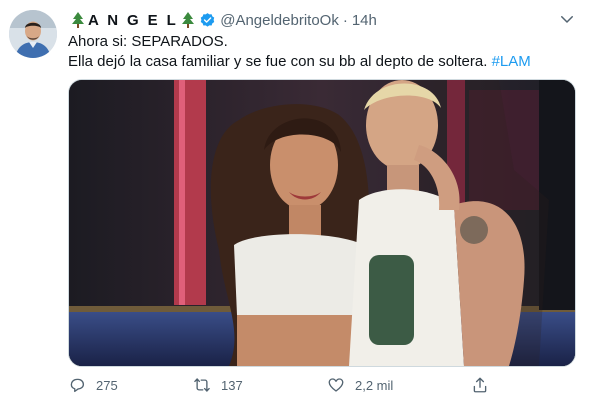 This screenshot has width=592, height=409. I want to click on tweet-text-line-1: Ahora si: SEPARADOS., so click(148, 41).